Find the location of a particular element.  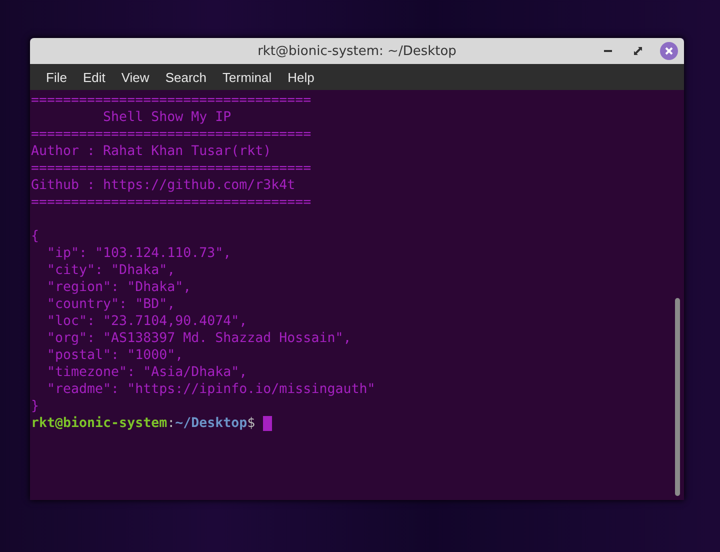

prompt-symbol: $ is located at coordinates (251, 423).